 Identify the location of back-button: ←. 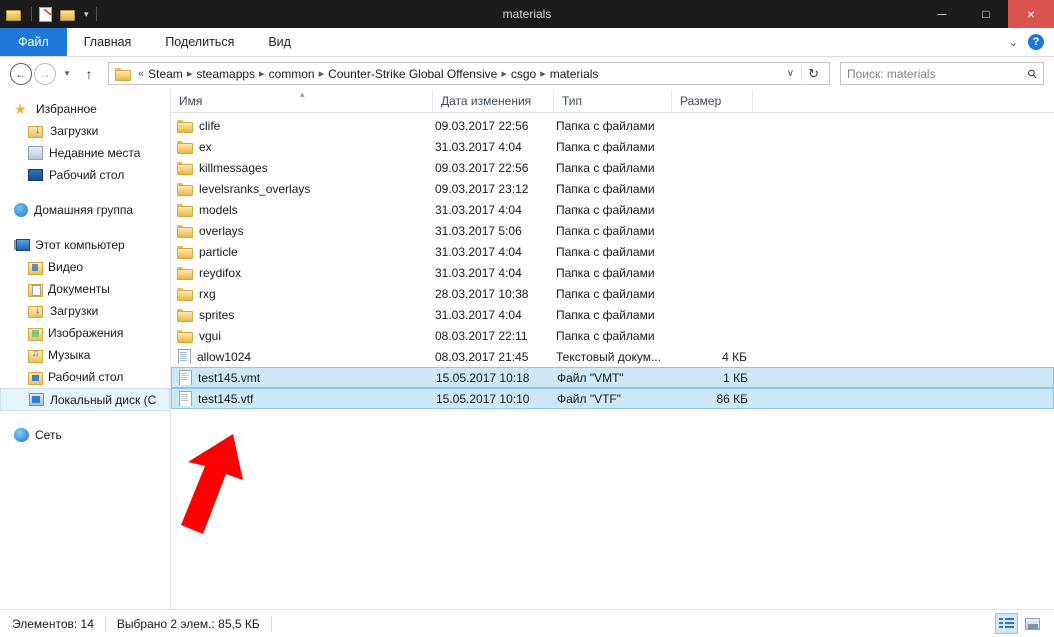
(21, 73).